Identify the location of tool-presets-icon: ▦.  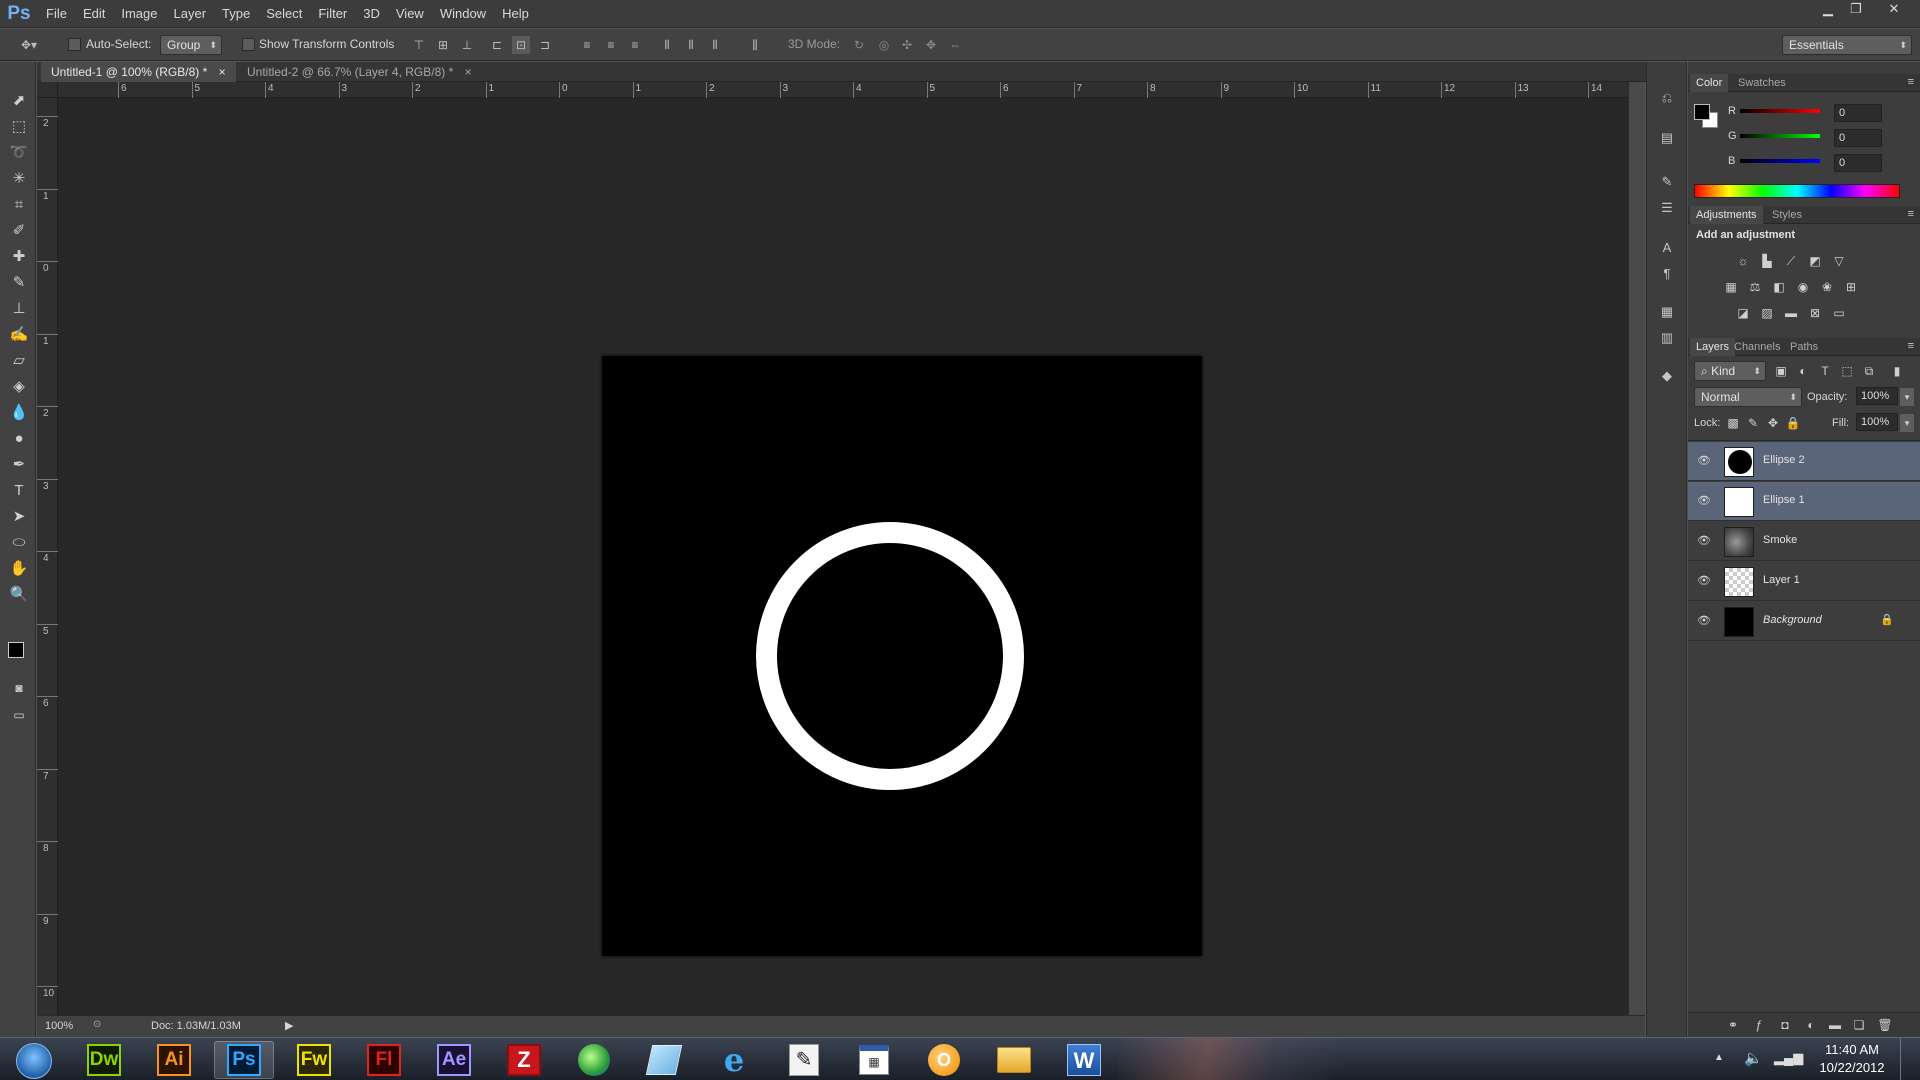
(1667, 312).